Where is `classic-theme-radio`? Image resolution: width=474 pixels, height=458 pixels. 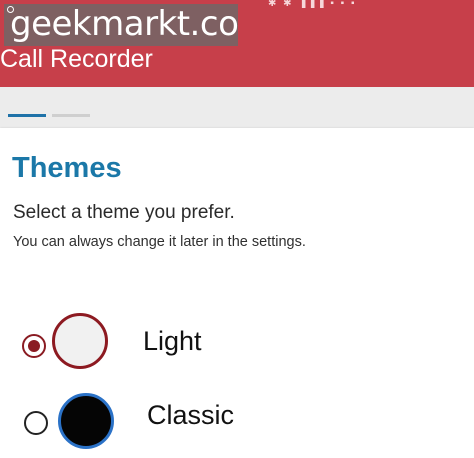 classic-theme-radio is located at coordinates (36, 423).